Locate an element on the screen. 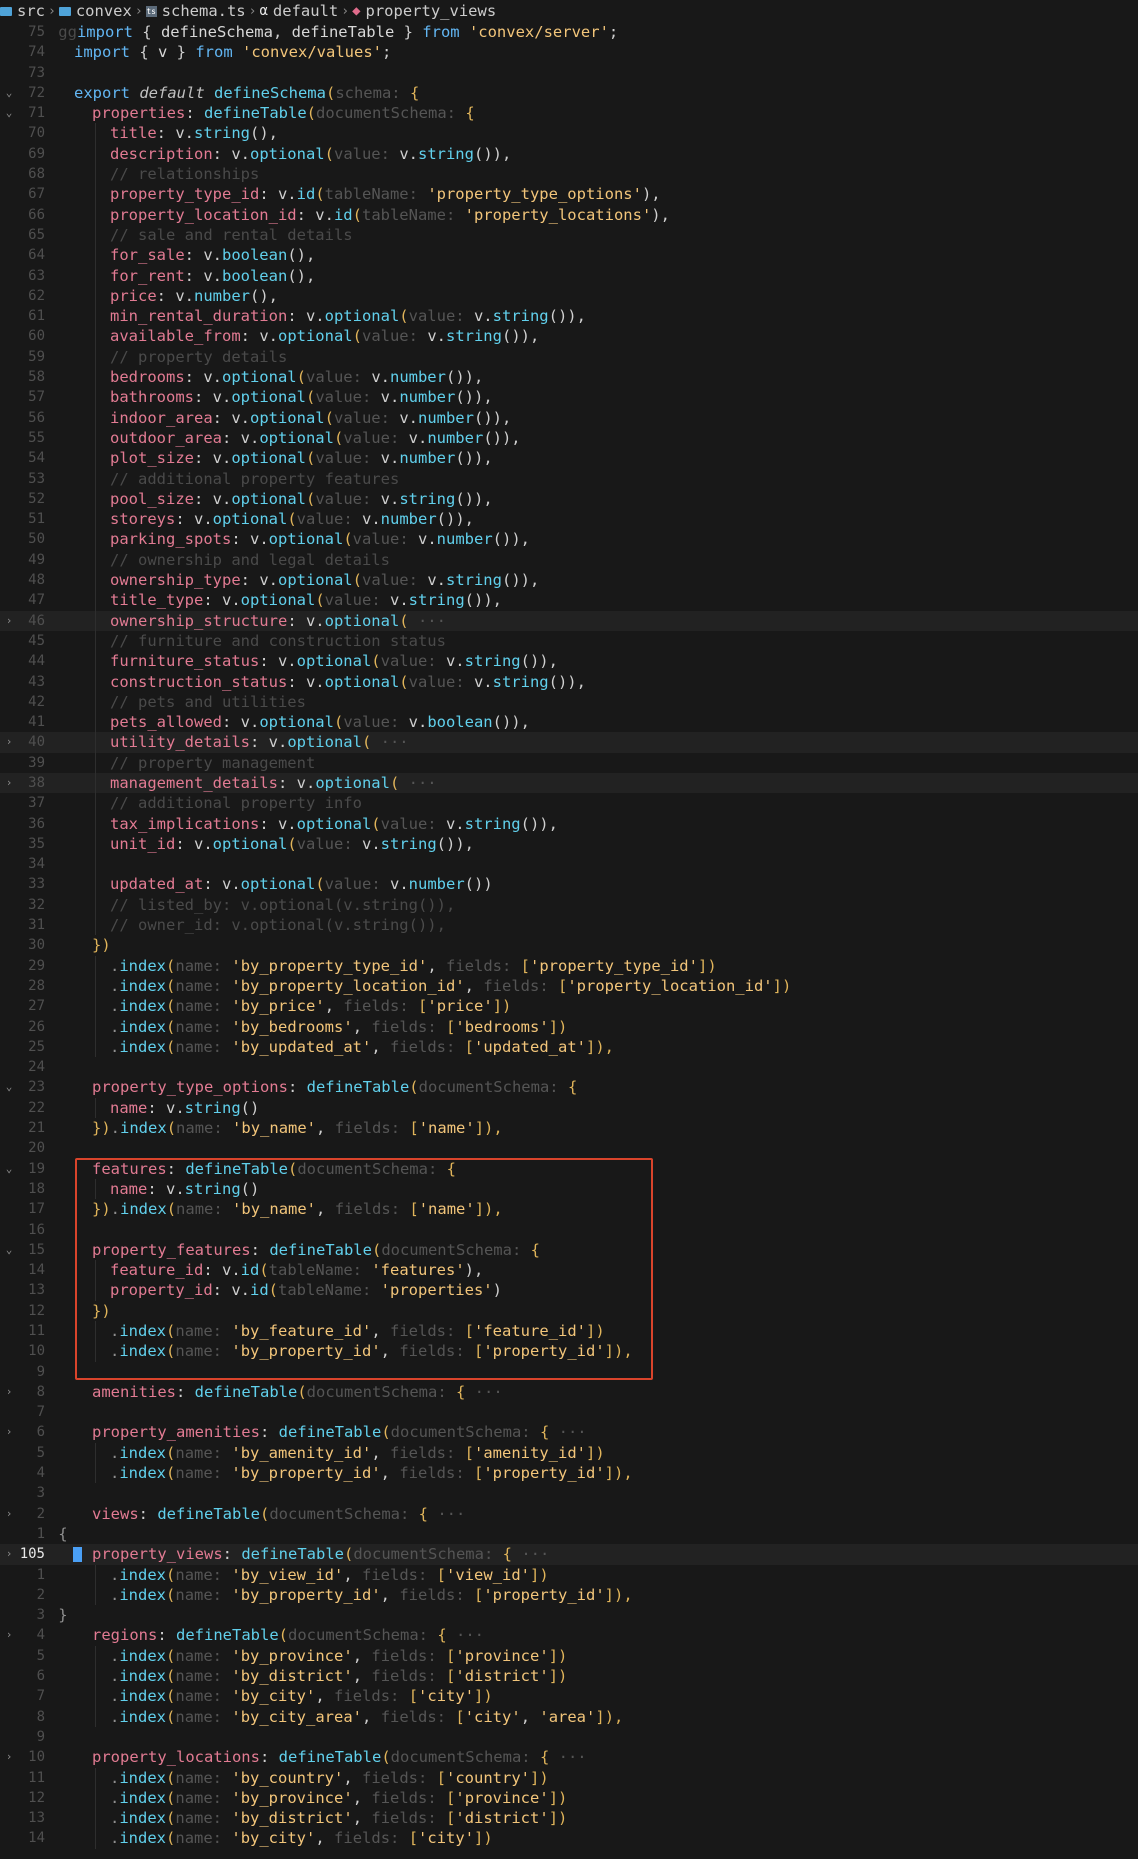 The width and height of the screenshot is (1138, 1859). code-line: 7 is located at coordinates (569, 1412).